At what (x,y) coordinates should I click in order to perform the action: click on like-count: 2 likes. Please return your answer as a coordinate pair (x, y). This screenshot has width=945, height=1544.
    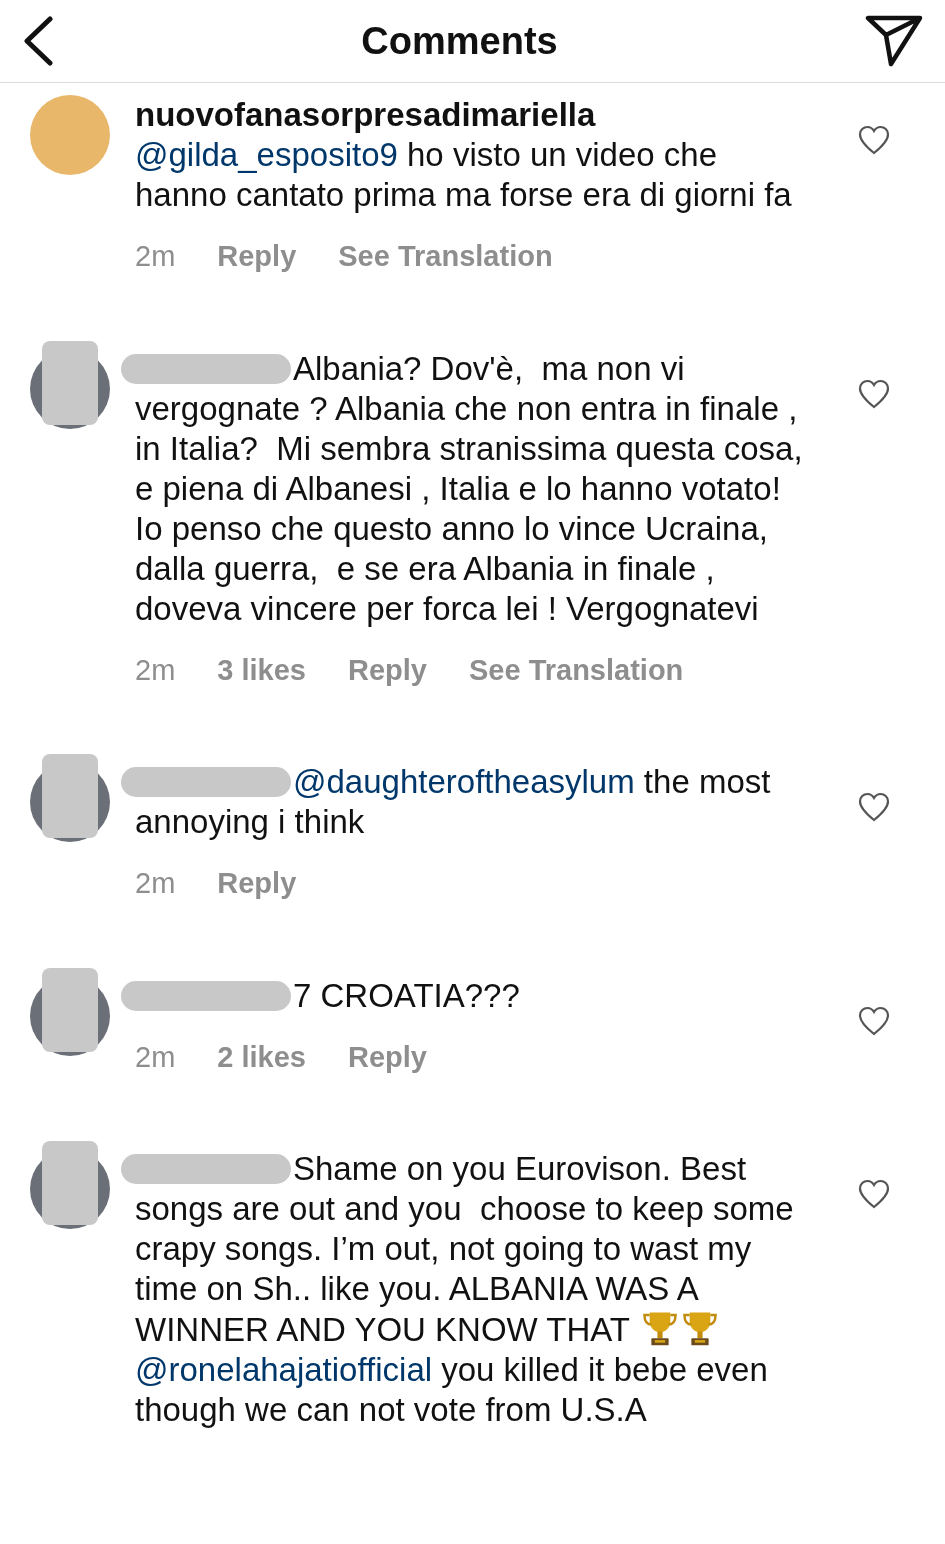
    Looking at the image, I should click on (261, 1057).